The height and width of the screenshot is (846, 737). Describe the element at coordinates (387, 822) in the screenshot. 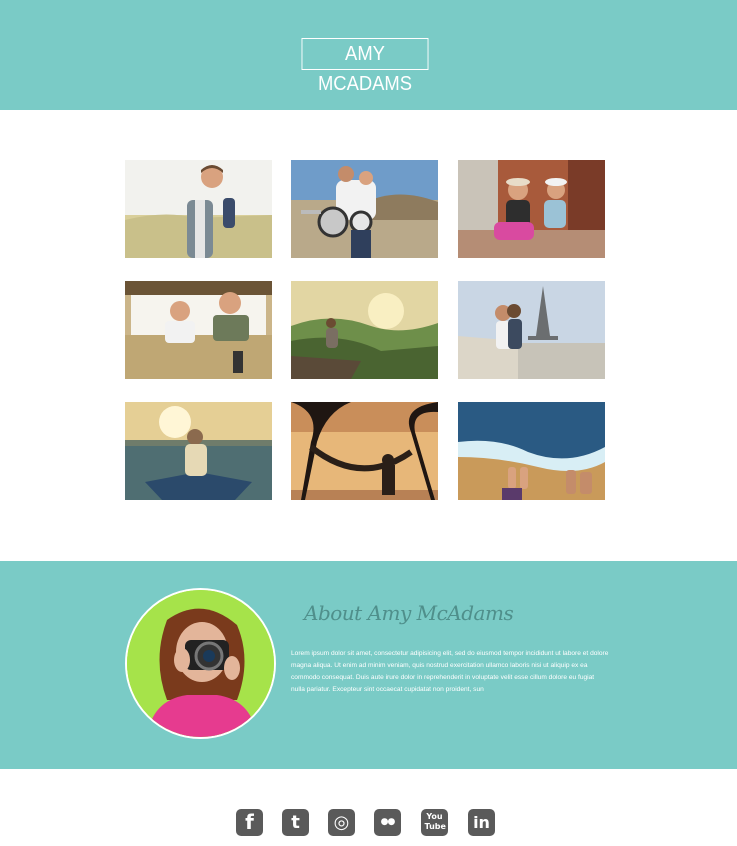

I see `flickr-icon: ●●` at that location.